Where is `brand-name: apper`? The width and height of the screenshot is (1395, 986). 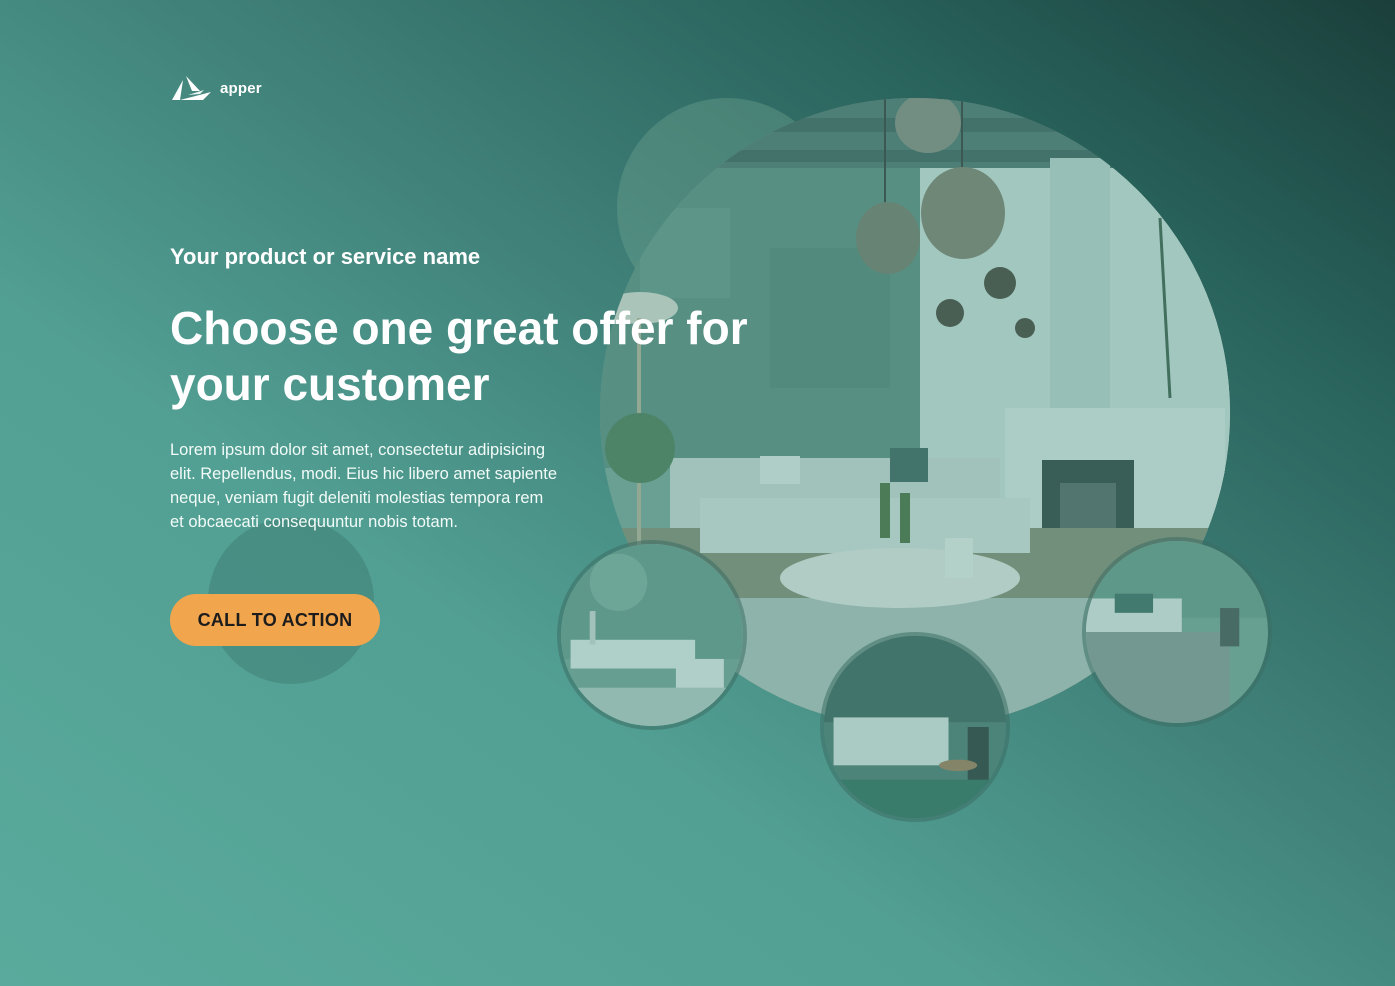 brand-name: apper is located at coordinates (241, 88).